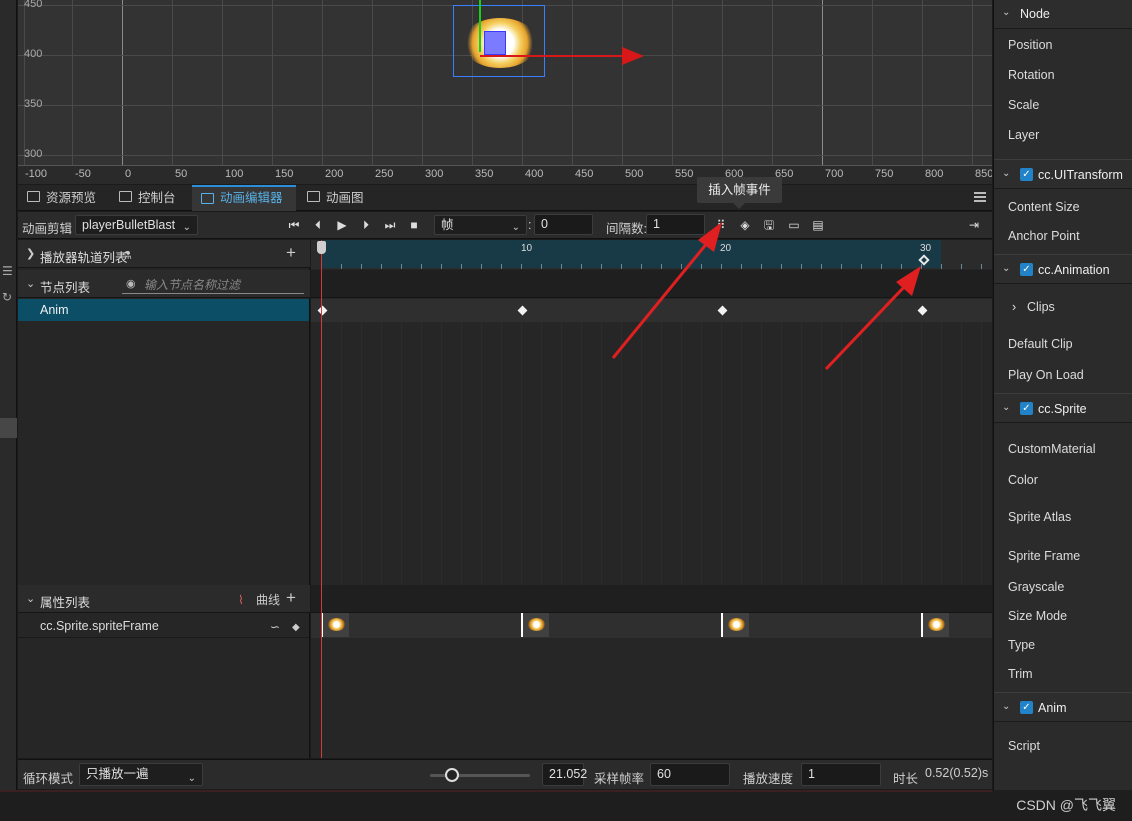  Describe the element at coordinates (1020, 674) in the screenshot. I see `prop-trim: Trim` at that location.